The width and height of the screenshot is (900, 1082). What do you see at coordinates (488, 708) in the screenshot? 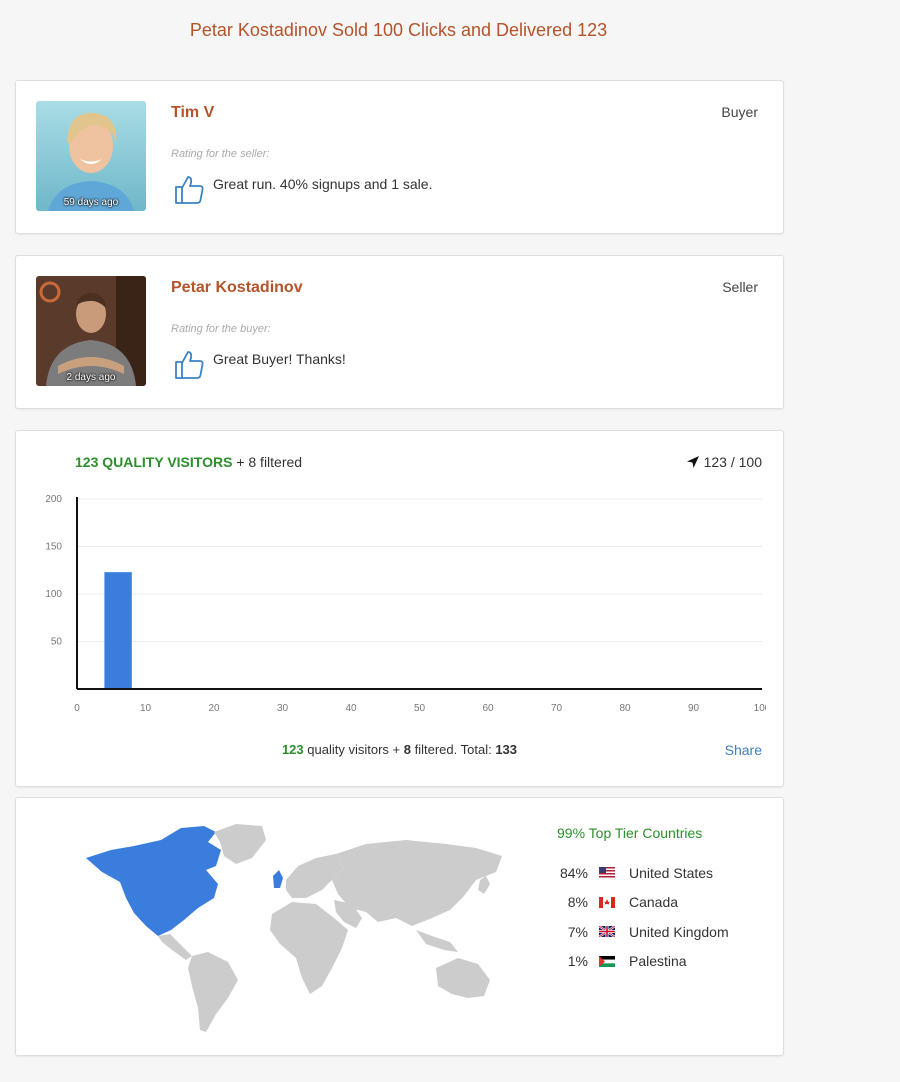
I see `x-tick-label: 60` at bounding box center [488, 708].